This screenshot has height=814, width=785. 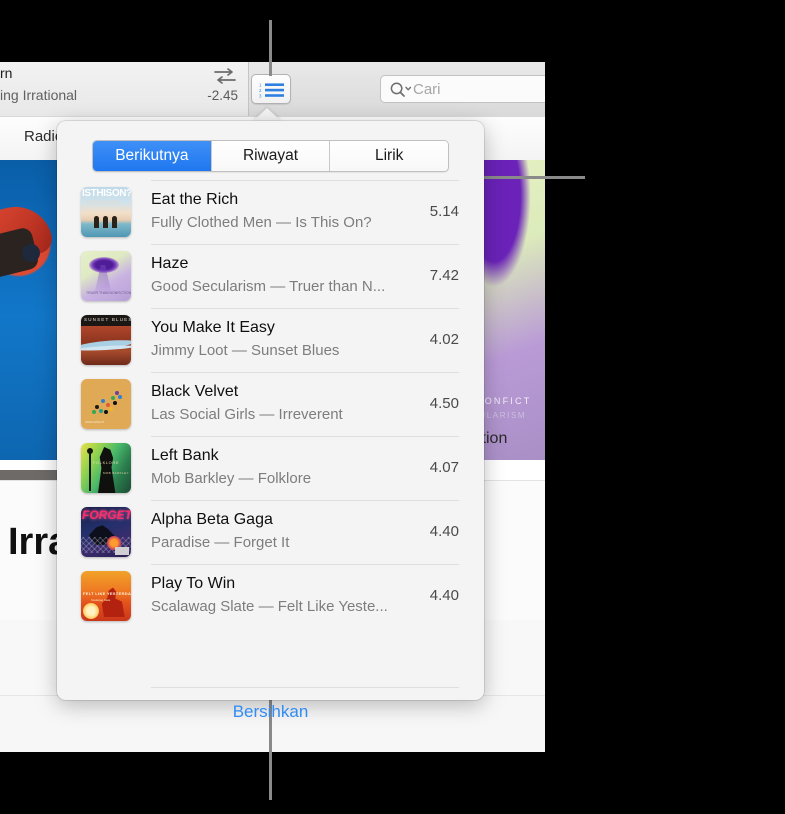 What do you see at coordinates (106, 276) in the screenshot?
I see `truer-than-nonfiction-artwork: TRUER THAN NONFICTION` at bounding box center [106, 276].